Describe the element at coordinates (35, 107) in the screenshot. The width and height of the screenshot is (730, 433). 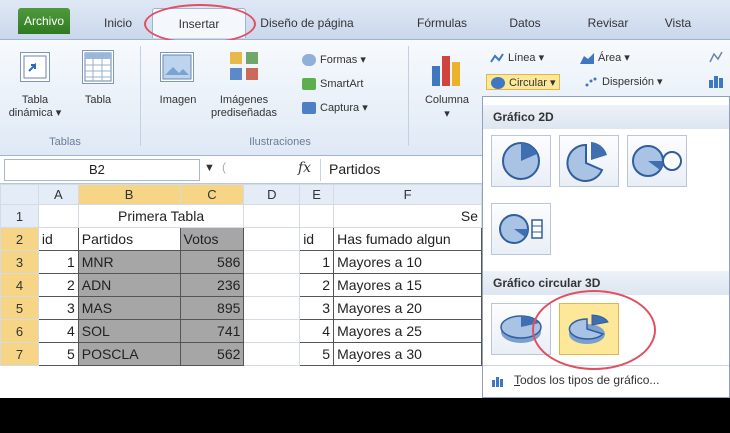
I see `tabla-dinamica-label: Tabla dinámica ▾` at that location.